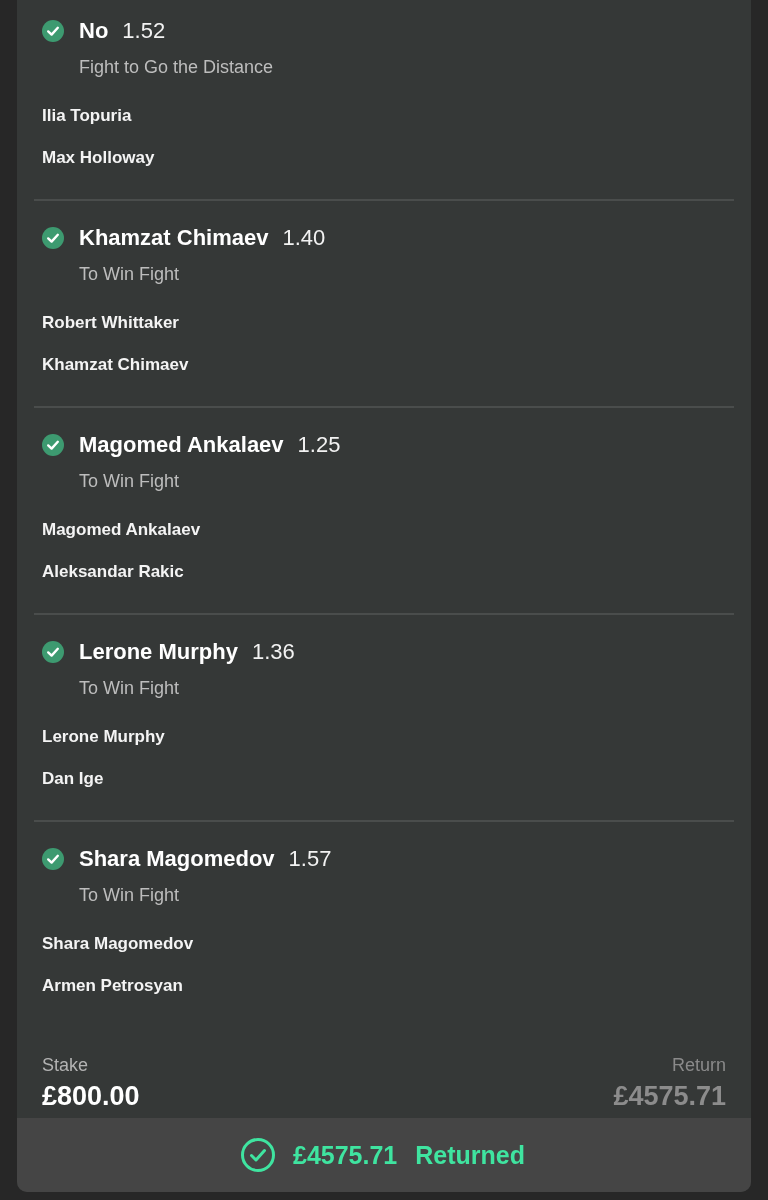 The width and height of the screenshot is (768, 1200). I want to click on participant-name: Max Holloway, so click(99, 158).